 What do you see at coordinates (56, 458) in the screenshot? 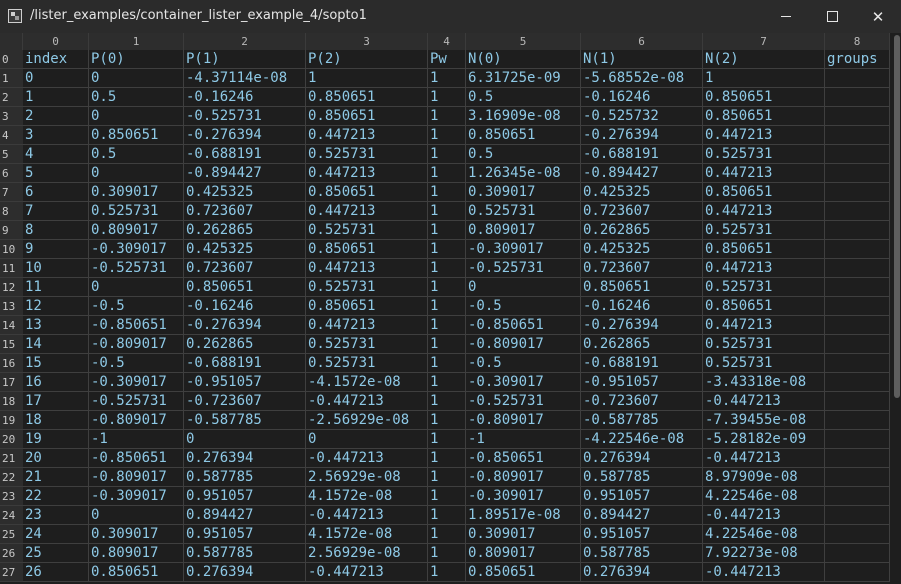
I see `table-cell: 20` at bounding box center [56, 458].